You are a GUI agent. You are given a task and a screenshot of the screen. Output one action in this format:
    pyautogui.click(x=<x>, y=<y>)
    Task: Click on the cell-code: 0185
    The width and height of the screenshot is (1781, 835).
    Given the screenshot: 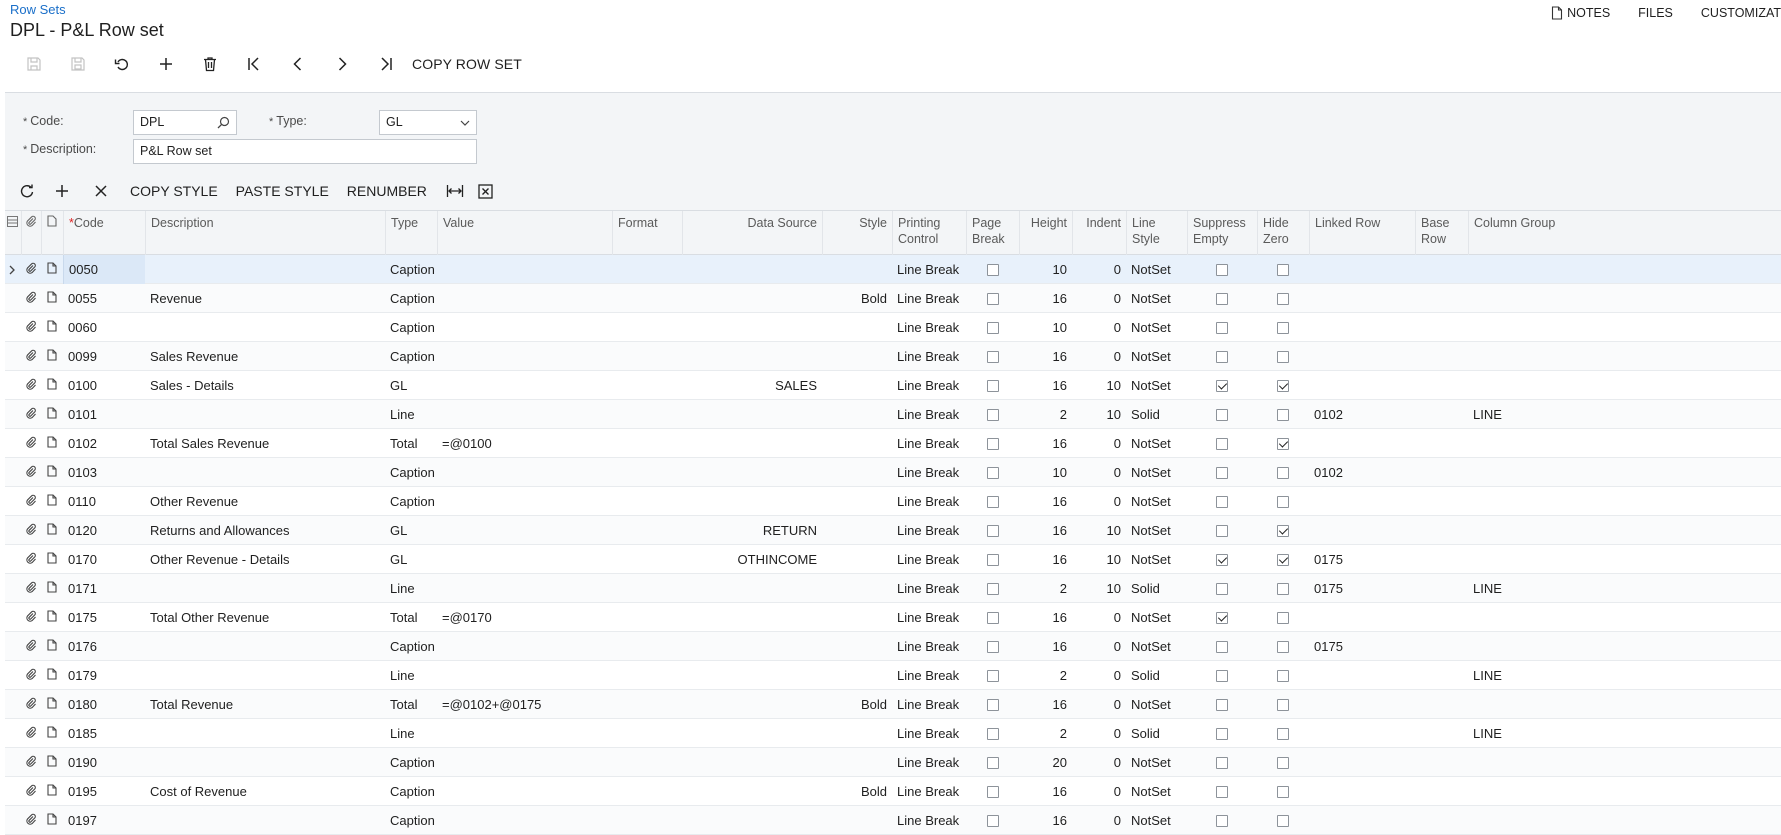 What is the action you would take?
    pyautogui.click(x=104, y=733)
    